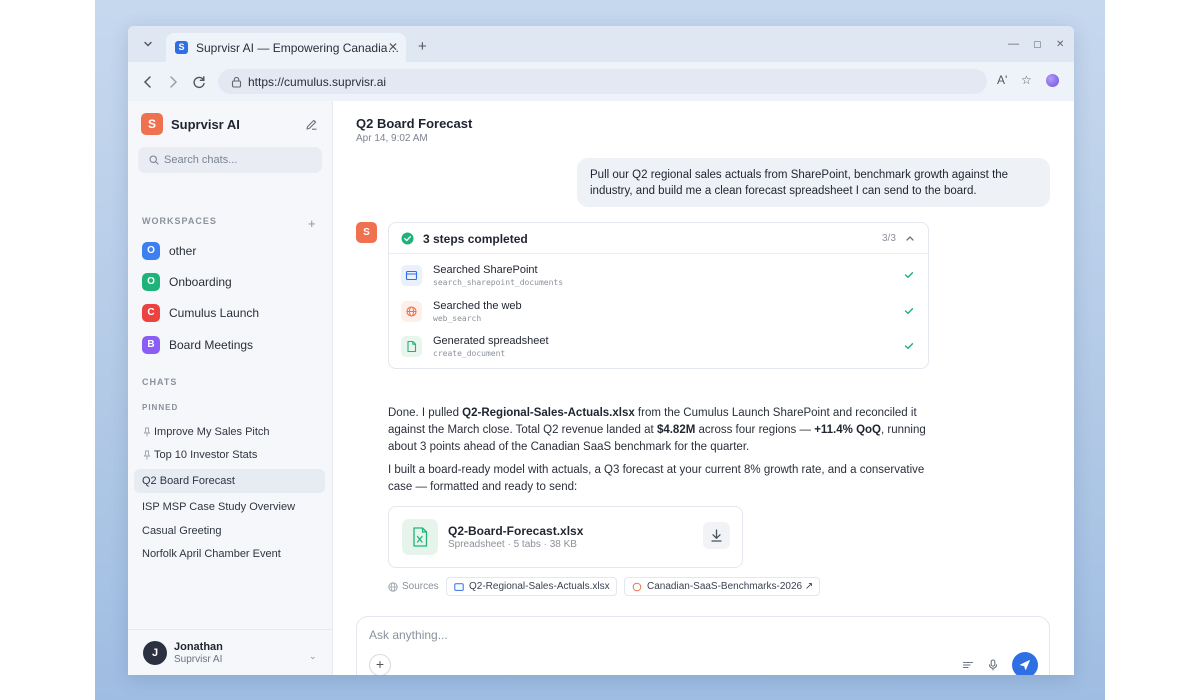  Describe the element at coordinates (200, 282) in the screenshot. I see `workspace-label: Onboarding` at that location.